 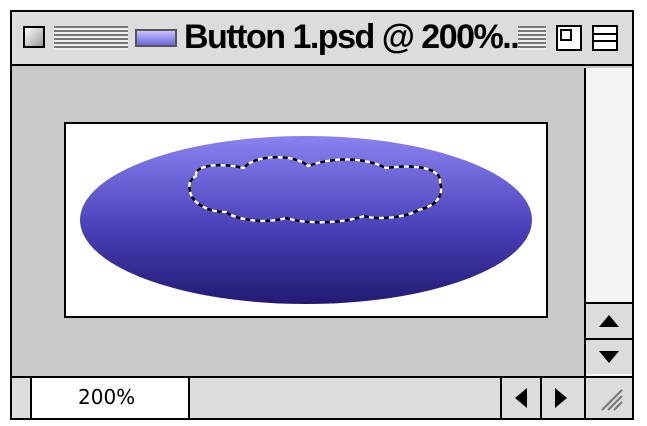 I want to click on scroll-right-button, so click(x=560, y=398).